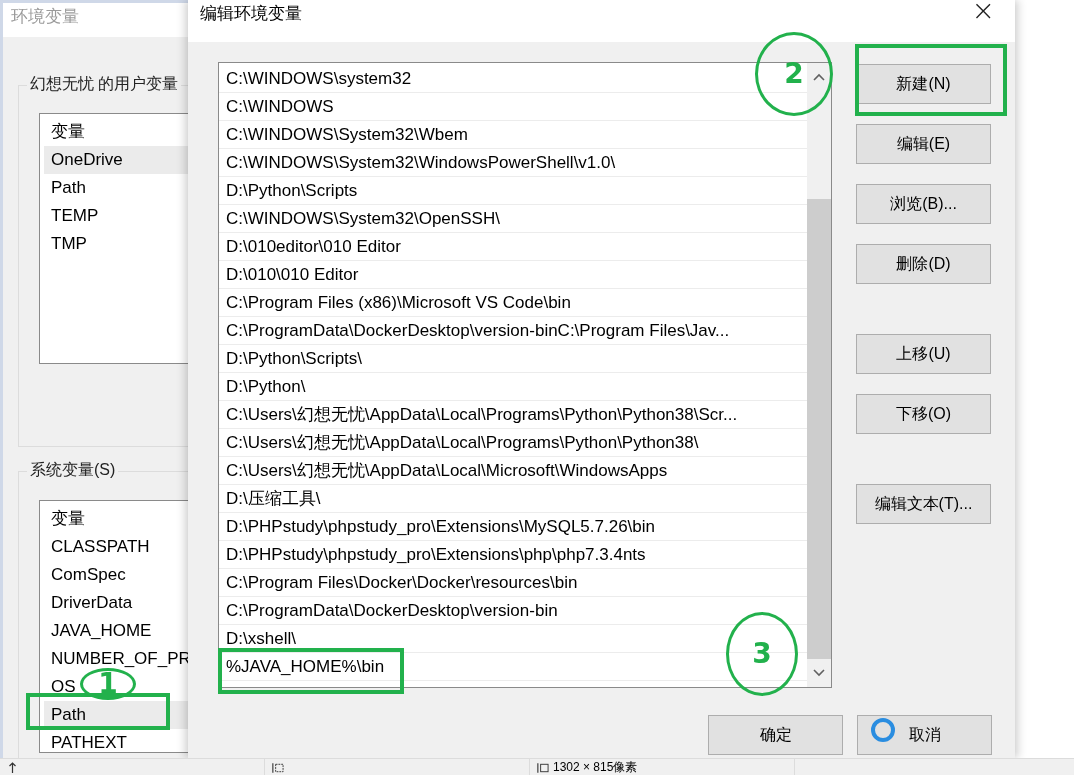 Image resolution: width=1074 pixels, height=775 pixels. What do you see at coordinates (794, 74) in the screenshot?
I see `annotation-circle: 2` at bounding box center [794, 74].